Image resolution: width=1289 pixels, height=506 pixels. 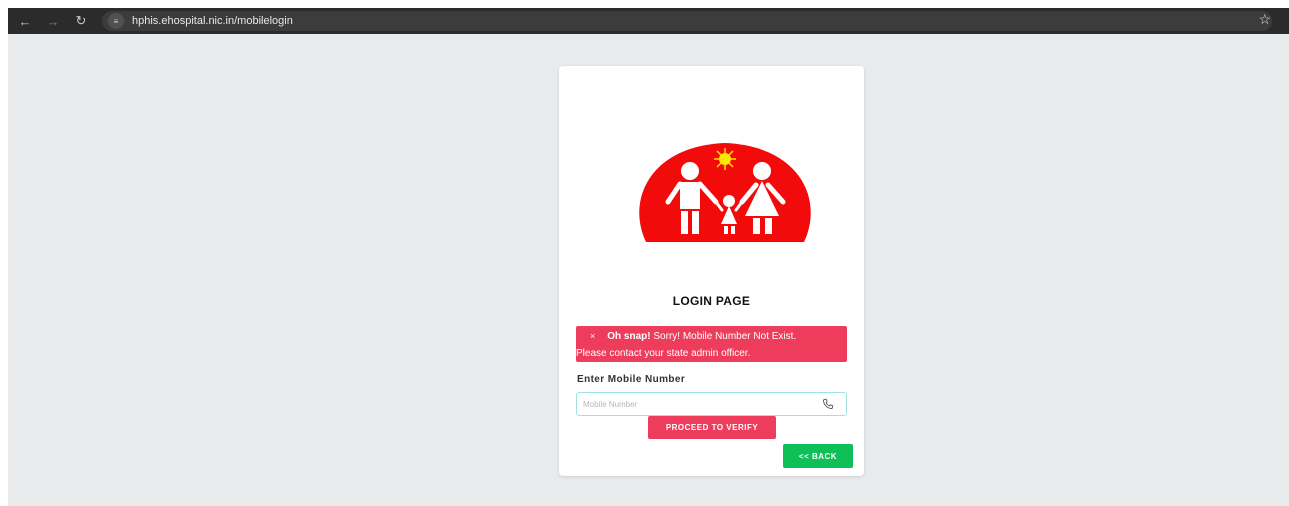 I want to click on page-title: LOGIN PAGE, so click(x=711, y=301).